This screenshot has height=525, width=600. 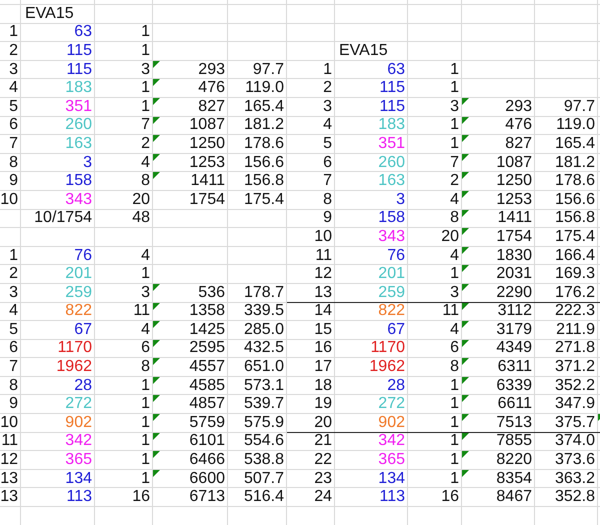 What do you see at coordinates (579, 106) in the screenshot?
I see `table-cell: 97.7` at bounding box center [579, 106].